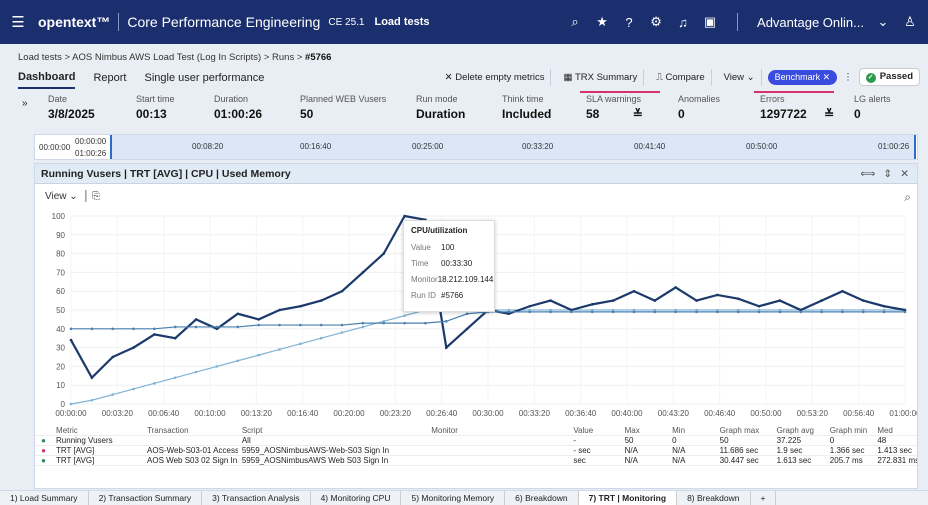 The width and height of the screenshot is (928, 505). I want to click on more-icon: ⋮, so click(848, 77).